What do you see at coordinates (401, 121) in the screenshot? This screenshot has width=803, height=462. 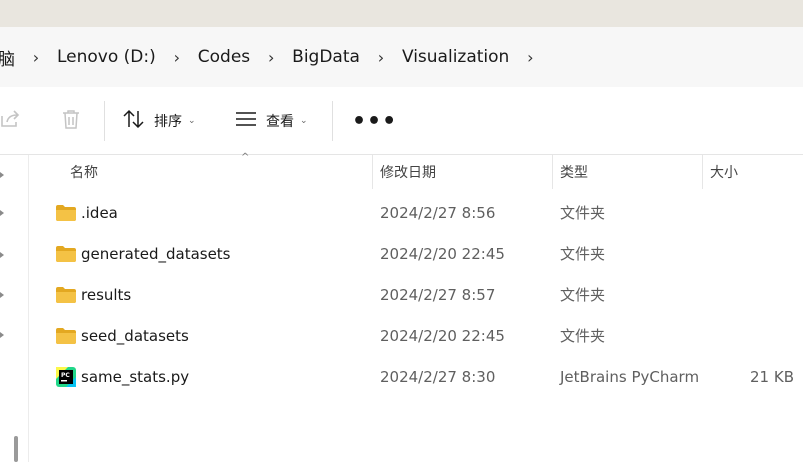 I see `command-bar: 排序 ⌄ 查看 ⌄ •••` at bounding box center [401, 121].